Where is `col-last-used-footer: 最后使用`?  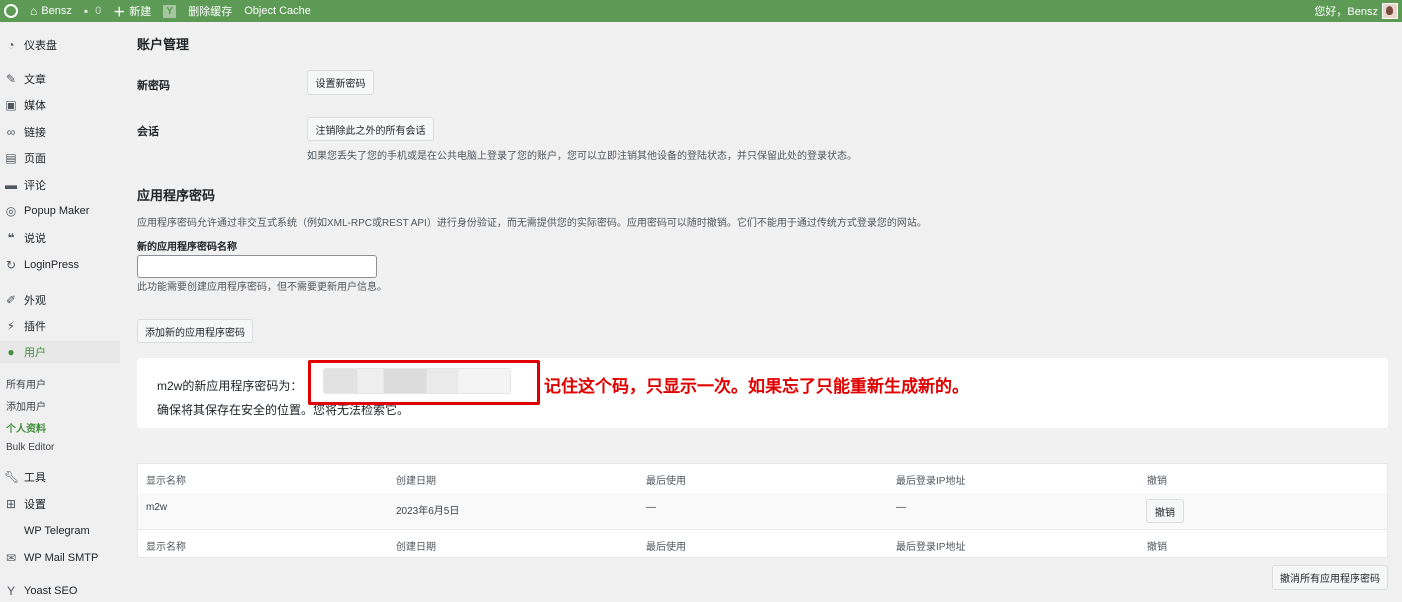
col-last-used-footer: 最后使用 is located at coordinates (666, 547).